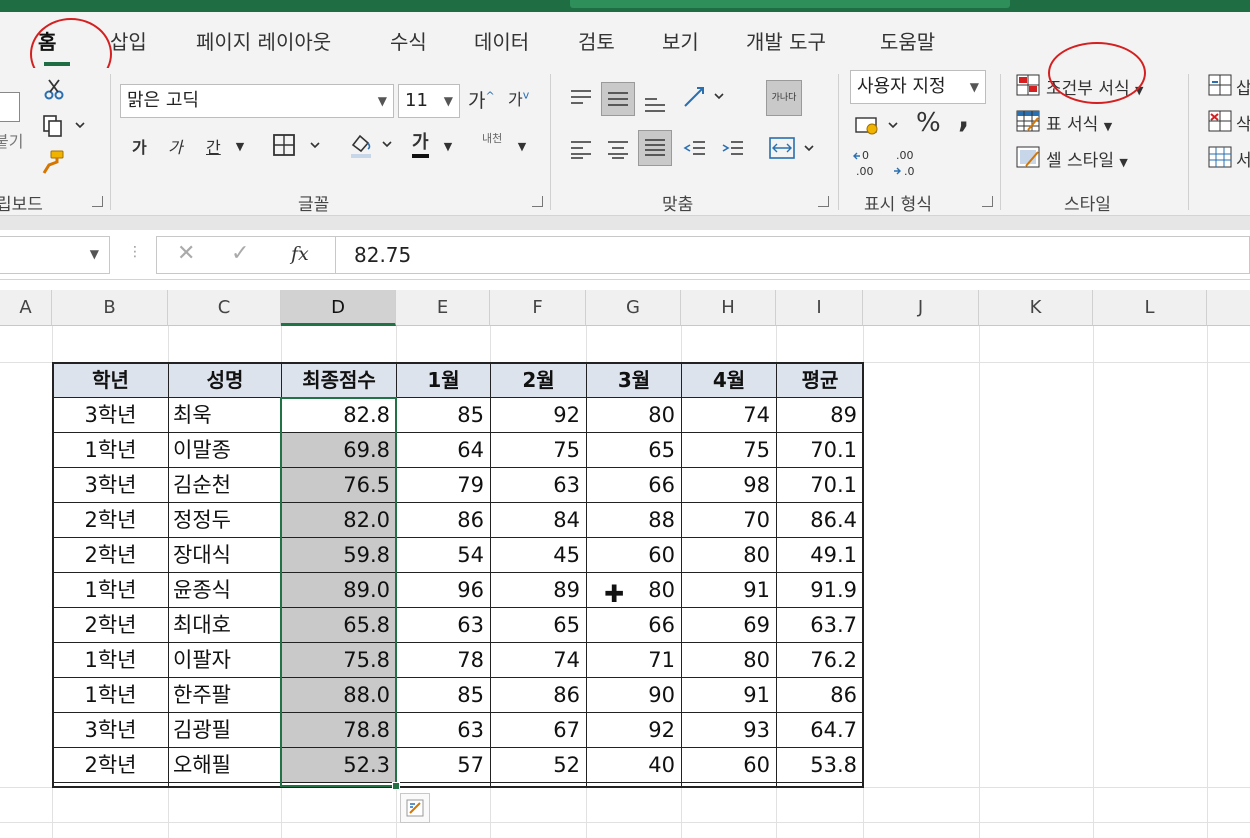 The image size is (1250, 838). I want to click on final-score-cell: 65.8, so click(339, 625).